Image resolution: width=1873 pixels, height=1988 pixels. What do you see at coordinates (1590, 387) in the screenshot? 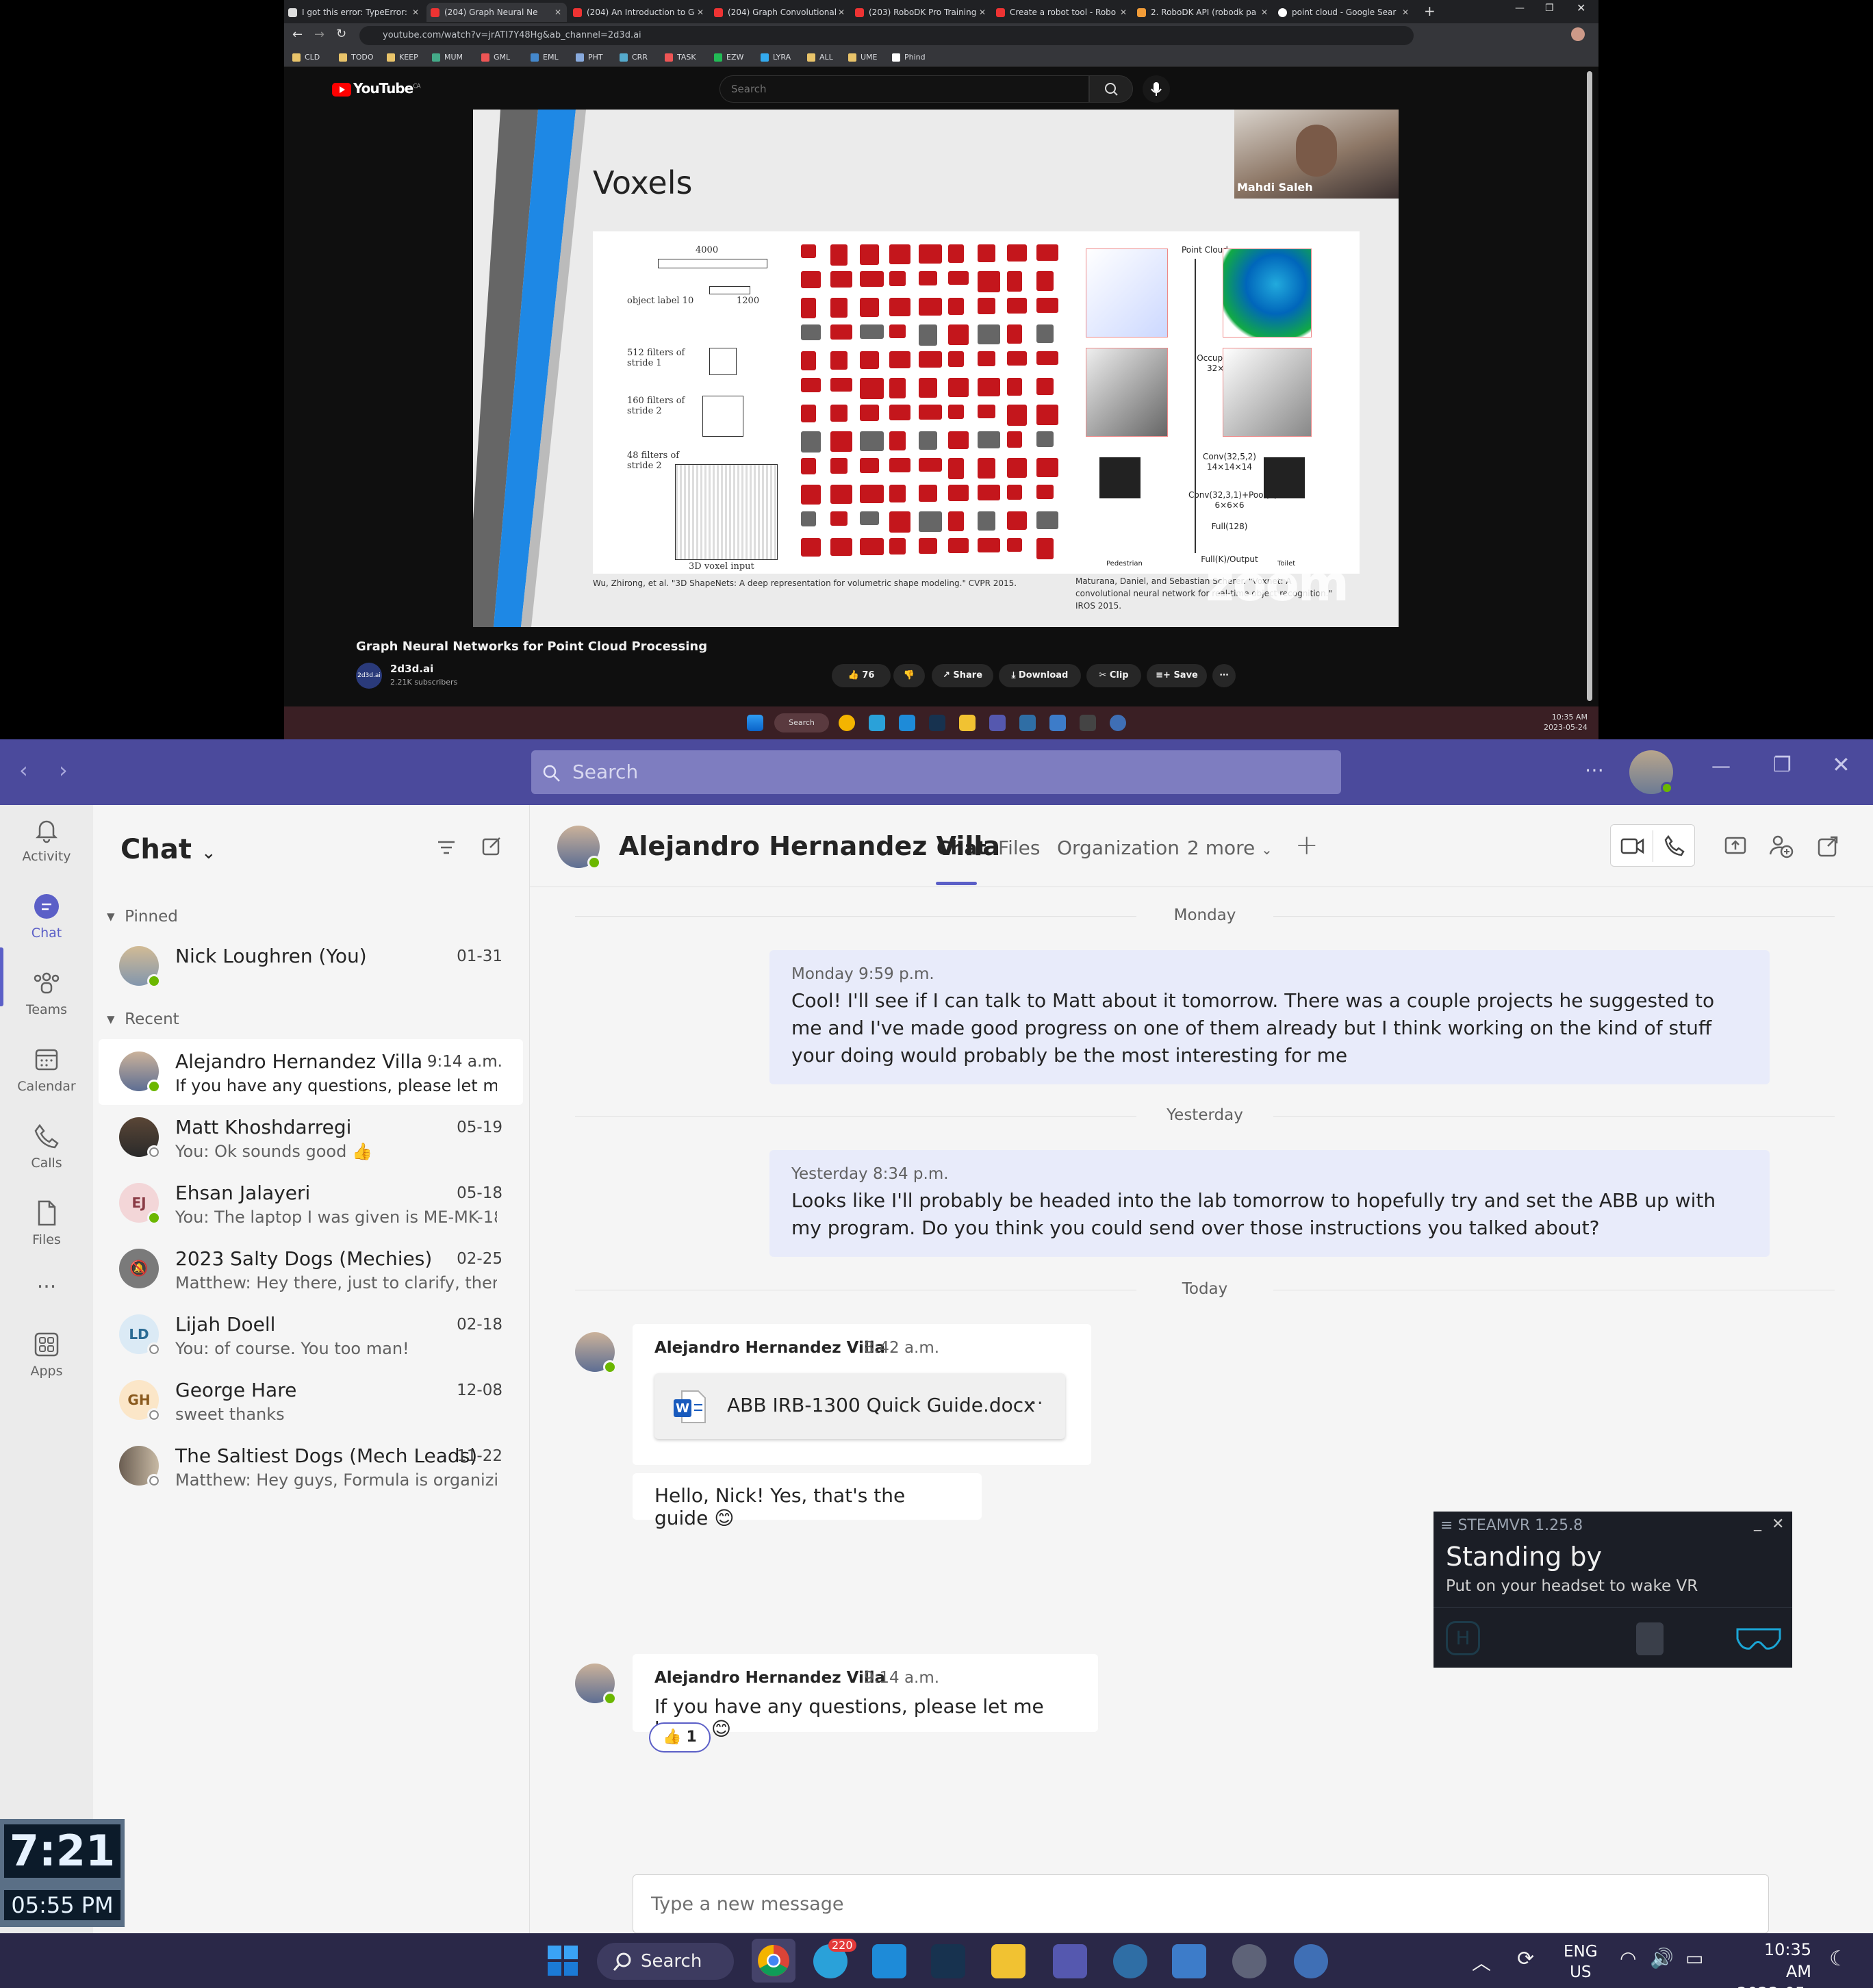
I see `page-scrollbar` at bounding box center [1590, 387].